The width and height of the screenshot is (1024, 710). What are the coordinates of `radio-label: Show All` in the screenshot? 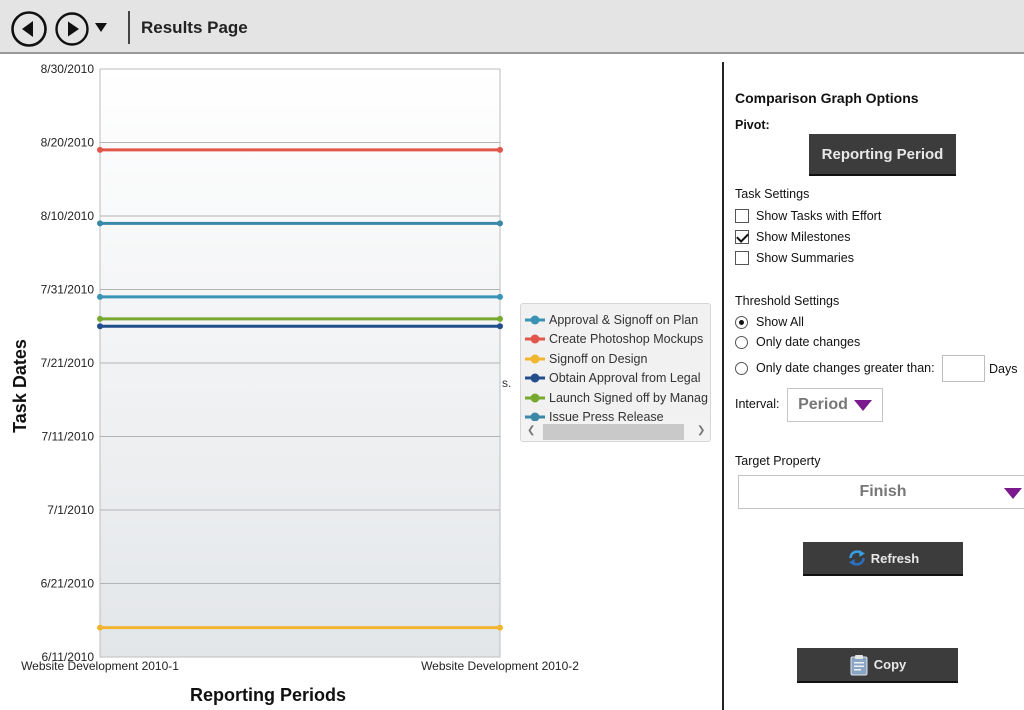 It's located at (780, 322).